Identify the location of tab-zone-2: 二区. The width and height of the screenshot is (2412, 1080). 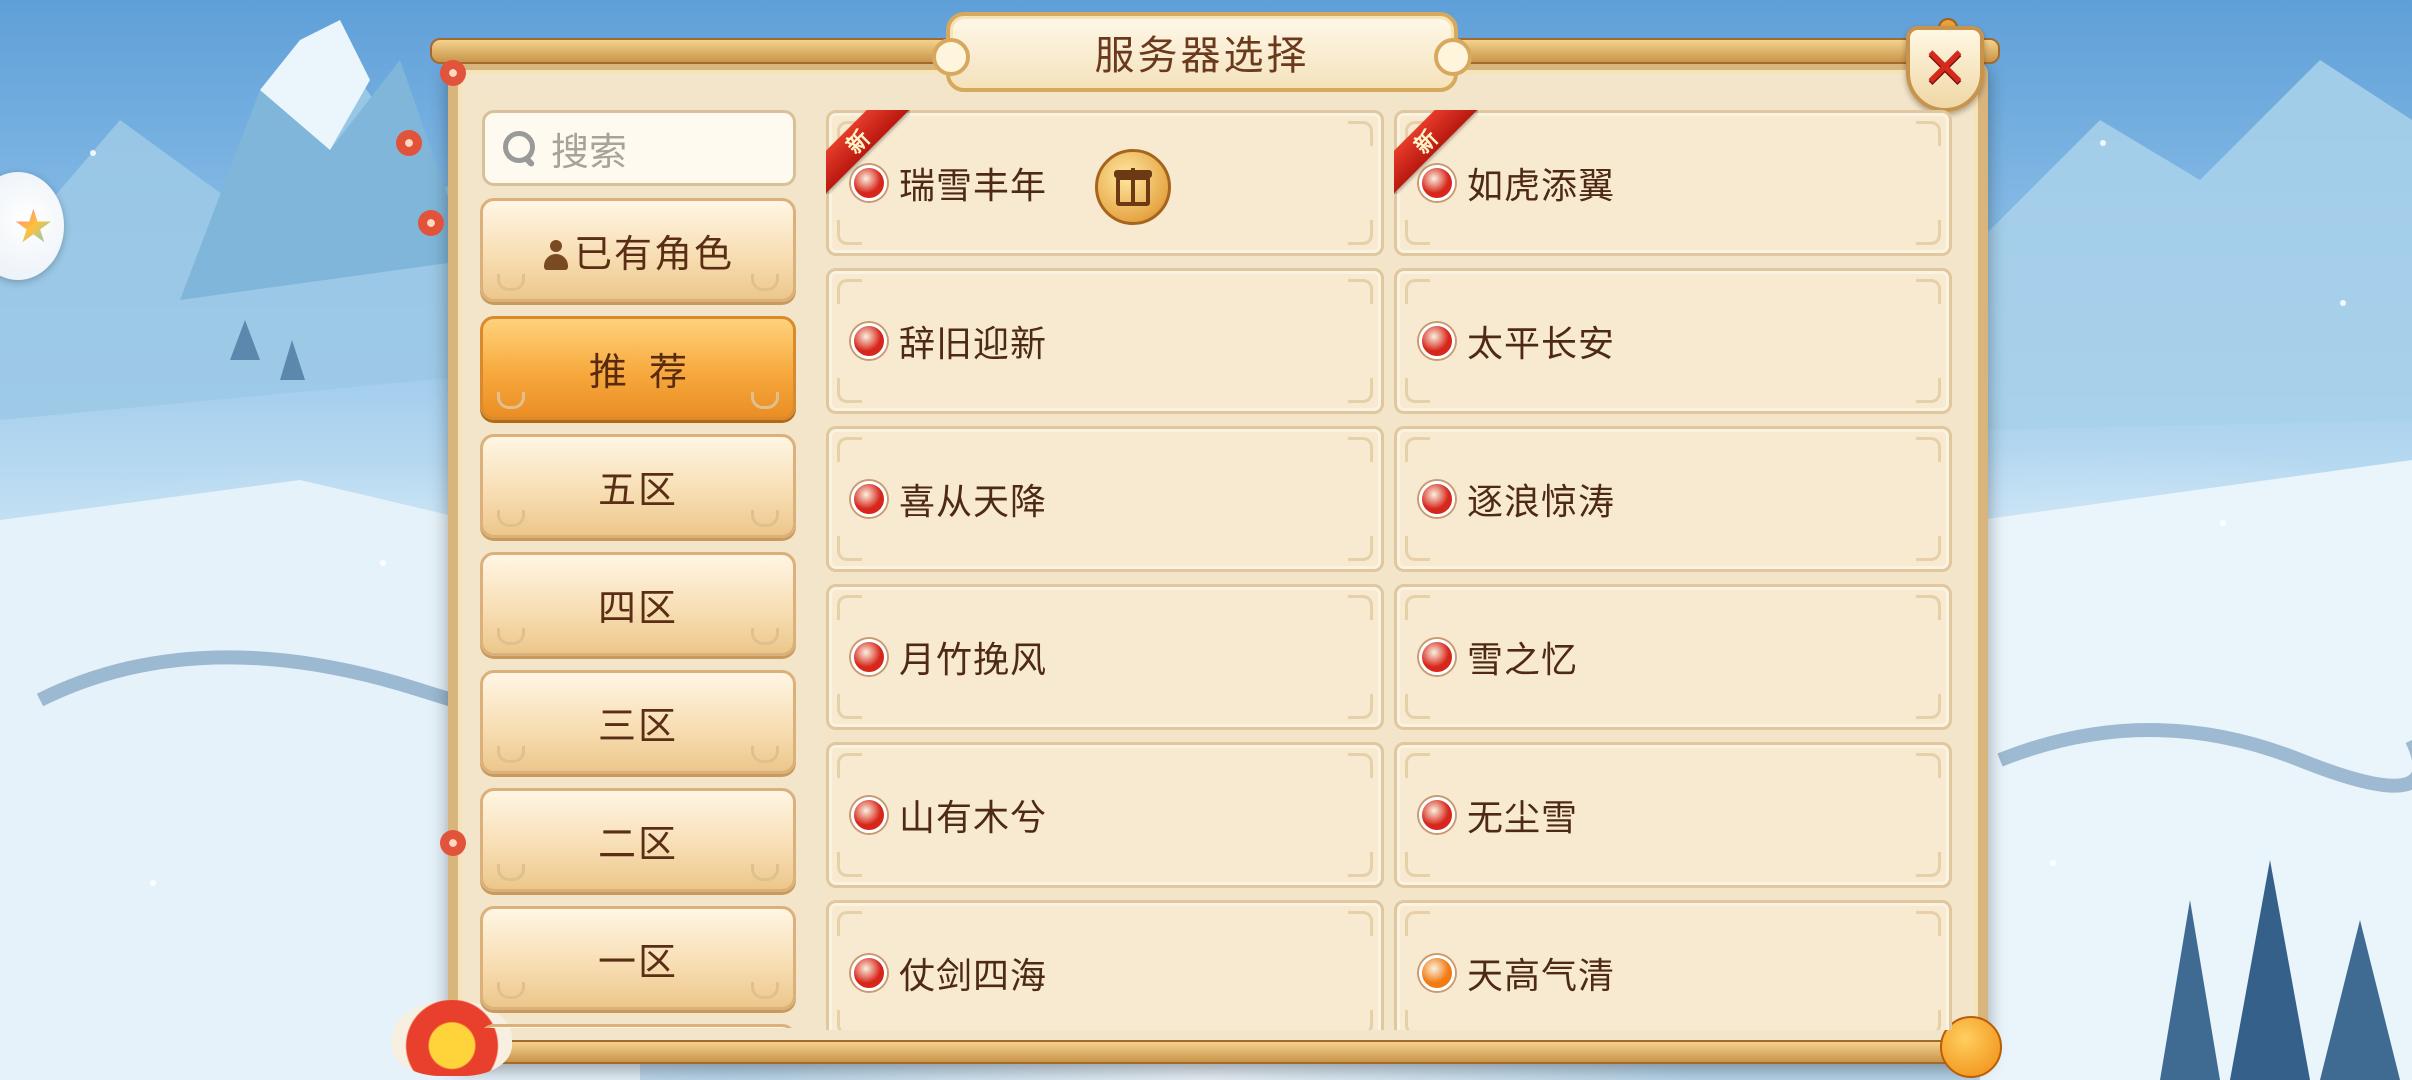
(638, 840).